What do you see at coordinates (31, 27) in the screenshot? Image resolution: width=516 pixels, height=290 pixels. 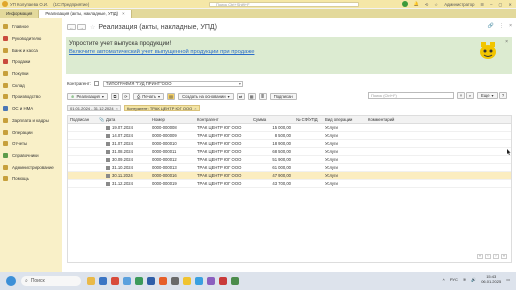 I see `sidebar-item-main: Главное` at bounding box center [31, 27].